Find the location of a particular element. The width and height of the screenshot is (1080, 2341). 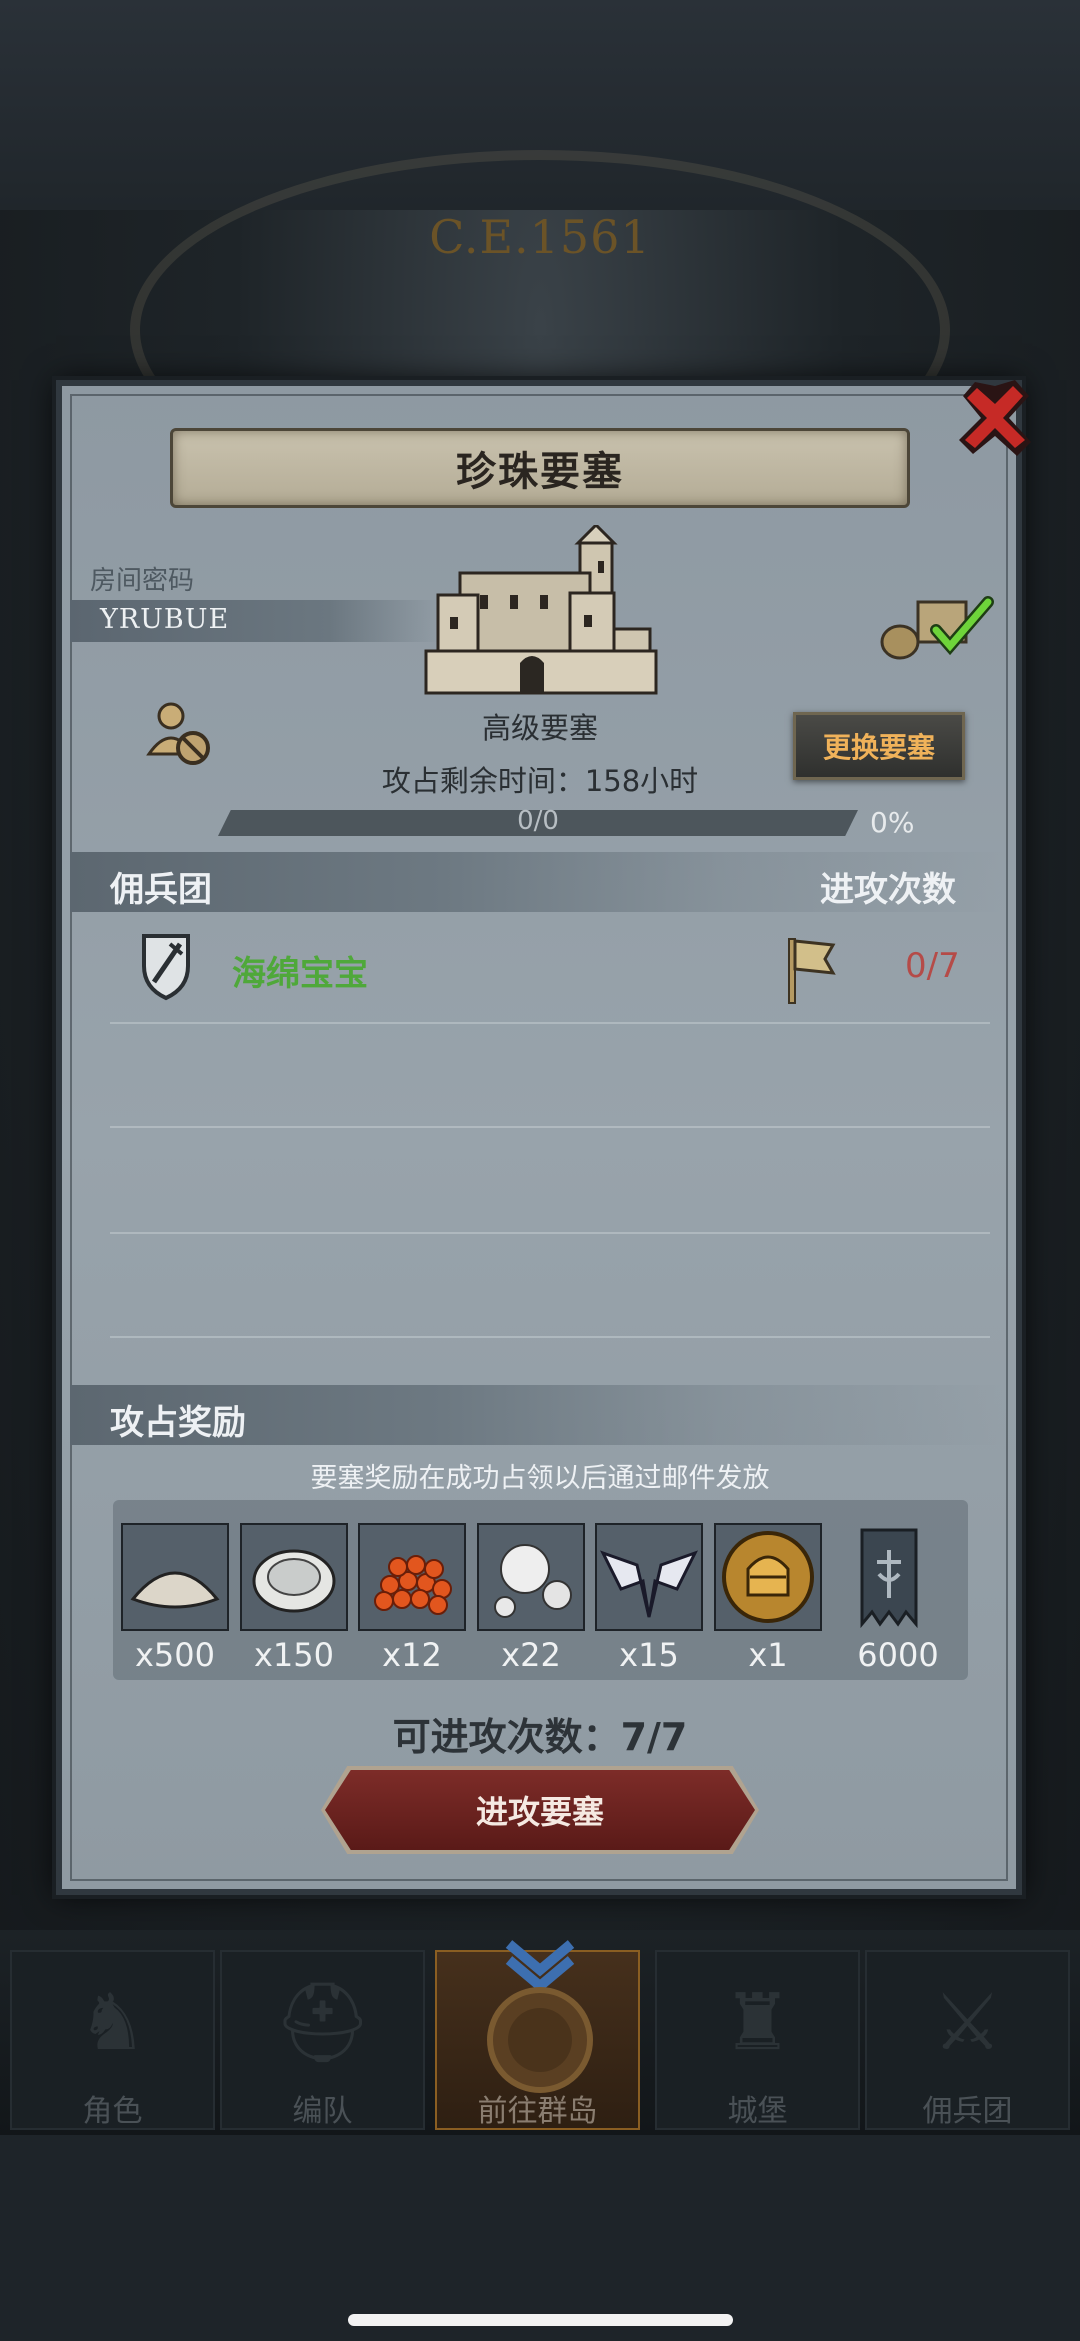

room-code-label: 房间密码 is located at coordinates (142, 581).